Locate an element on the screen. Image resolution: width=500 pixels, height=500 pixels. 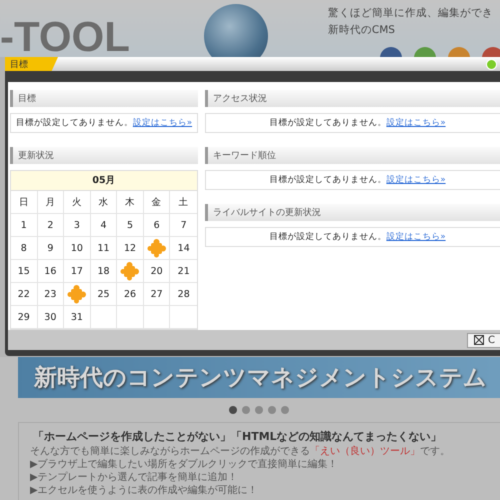
section-header: キーワード順位 is located at coordinates (352, 155).